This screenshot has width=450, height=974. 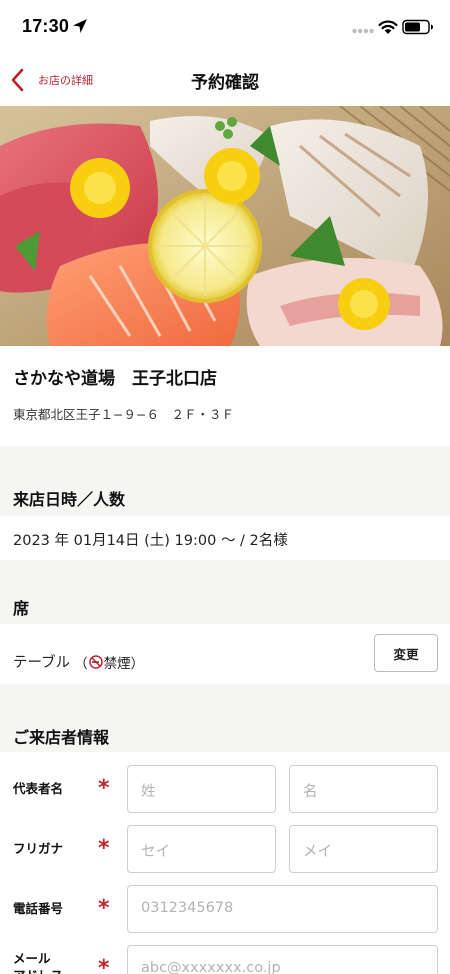 I want to click on last-name-input: 姓, so click(x=201, y=789).